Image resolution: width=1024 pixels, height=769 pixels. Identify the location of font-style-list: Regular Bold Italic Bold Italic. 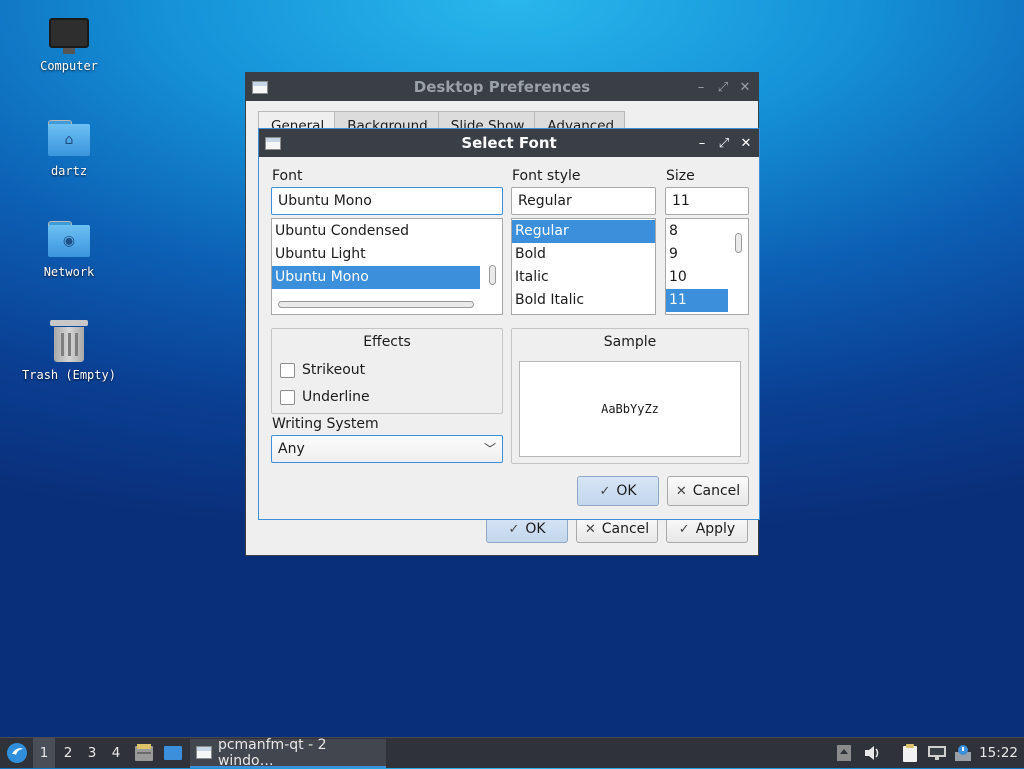
(583, 266).